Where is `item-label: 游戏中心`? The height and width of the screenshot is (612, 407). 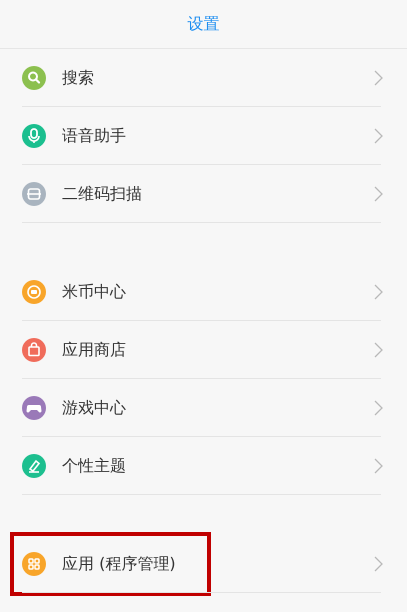 item-label: 游戏中心 is located at coordinates (94, 408).